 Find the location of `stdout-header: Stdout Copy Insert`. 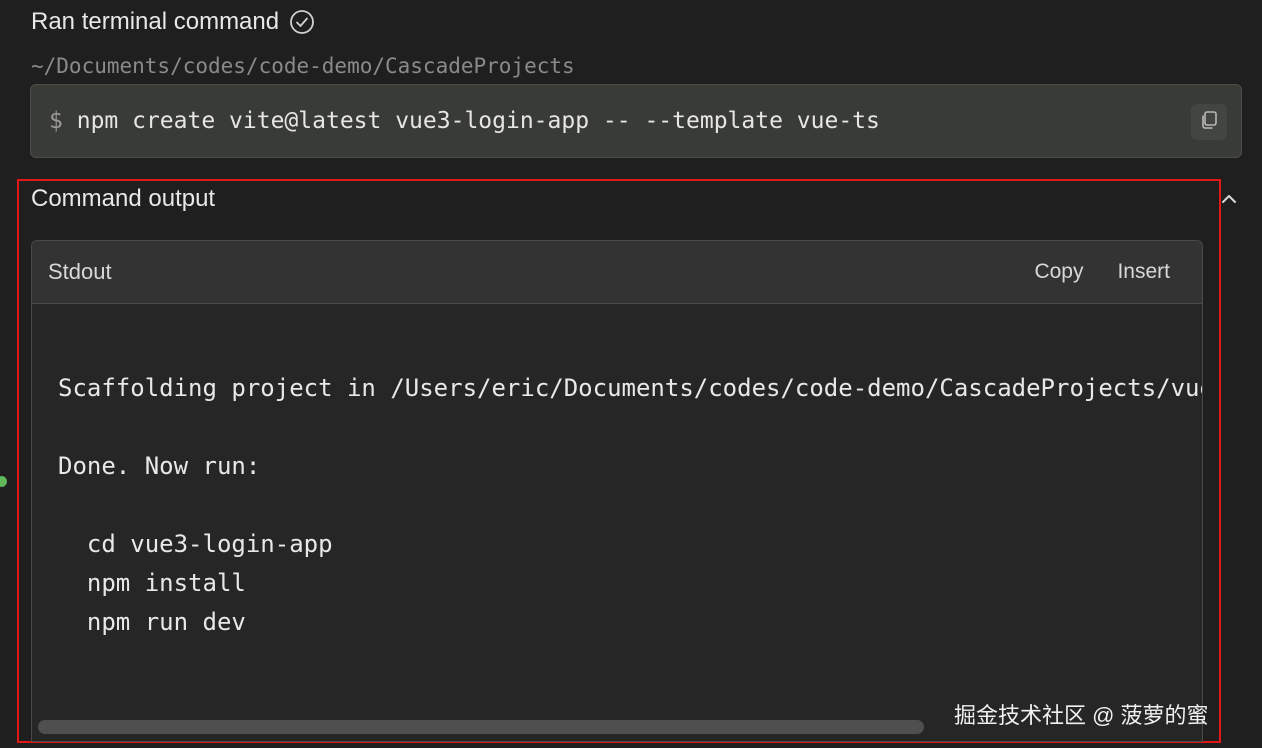

stdout-header: Stdout Copy Insert is located at coordinates (617, 272).